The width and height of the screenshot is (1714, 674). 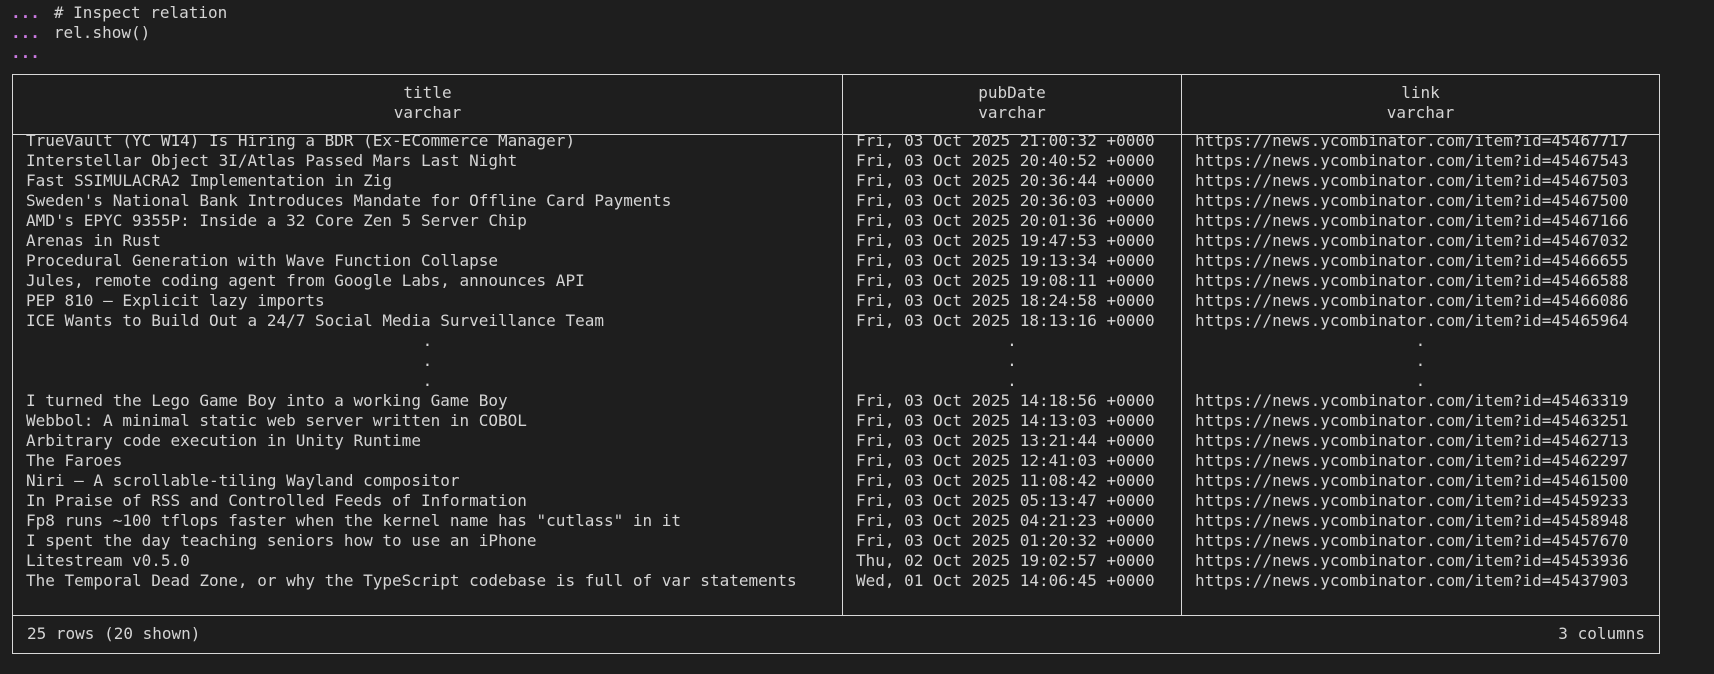 What do you see at coordinates (140, 12) in the screenshot?
I see `code-text: # Inspect relation` at bounding box center [140, 12].